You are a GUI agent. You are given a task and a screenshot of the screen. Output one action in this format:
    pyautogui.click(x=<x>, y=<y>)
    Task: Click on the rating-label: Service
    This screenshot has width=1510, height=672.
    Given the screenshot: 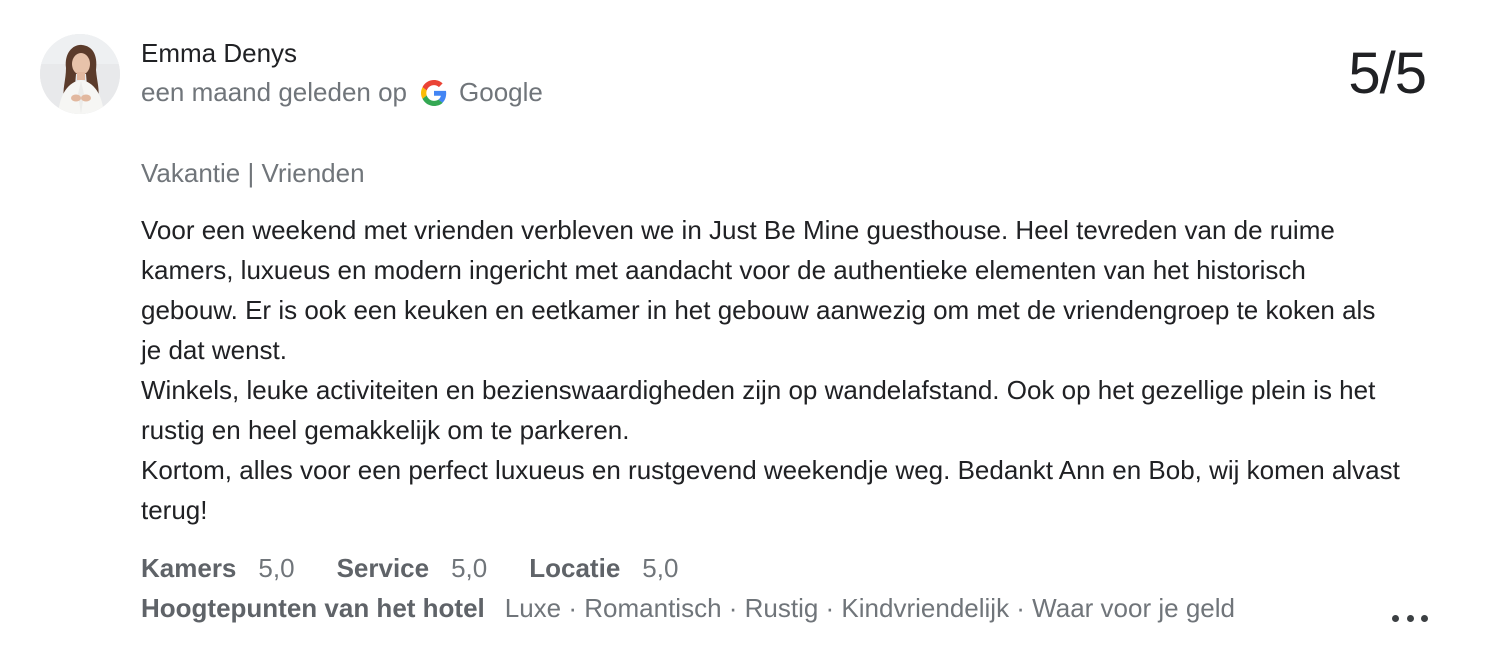 What is the action you would take?
    pyautogui.click(x=383, y=568)
    